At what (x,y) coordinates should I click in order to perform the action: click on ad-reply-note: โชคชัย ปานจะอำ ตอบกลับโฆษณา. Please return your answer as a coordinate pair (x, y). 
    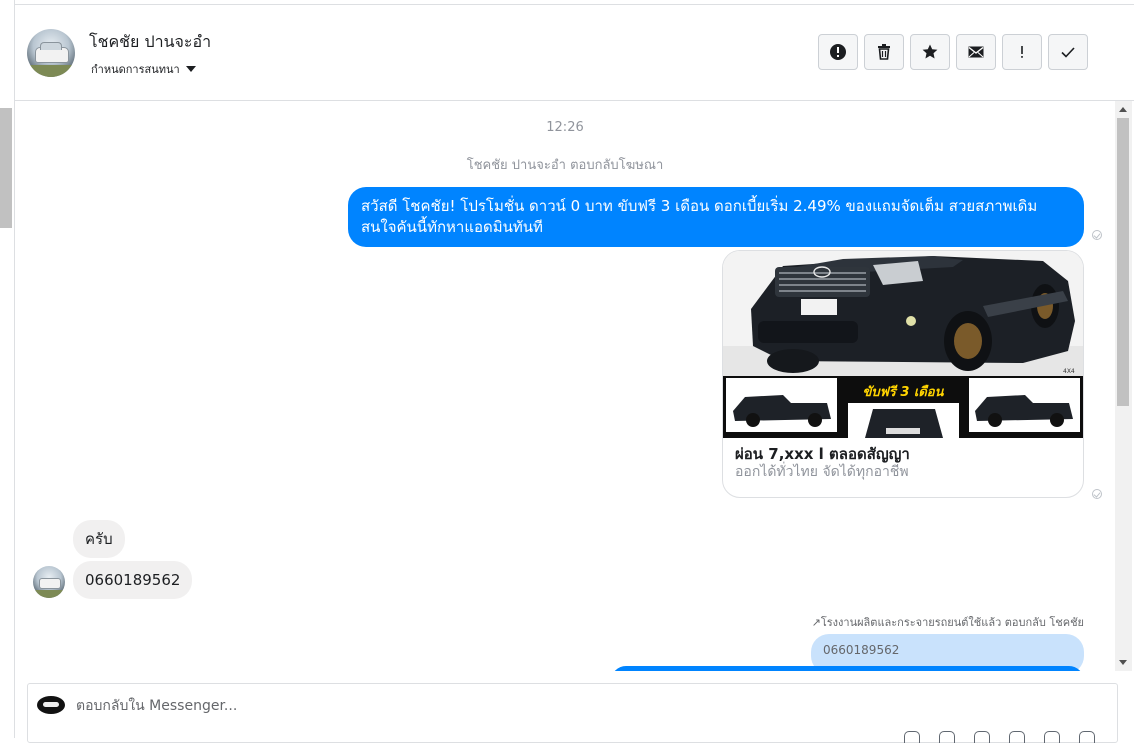
    Looking at the image, I should click on (565, 165).